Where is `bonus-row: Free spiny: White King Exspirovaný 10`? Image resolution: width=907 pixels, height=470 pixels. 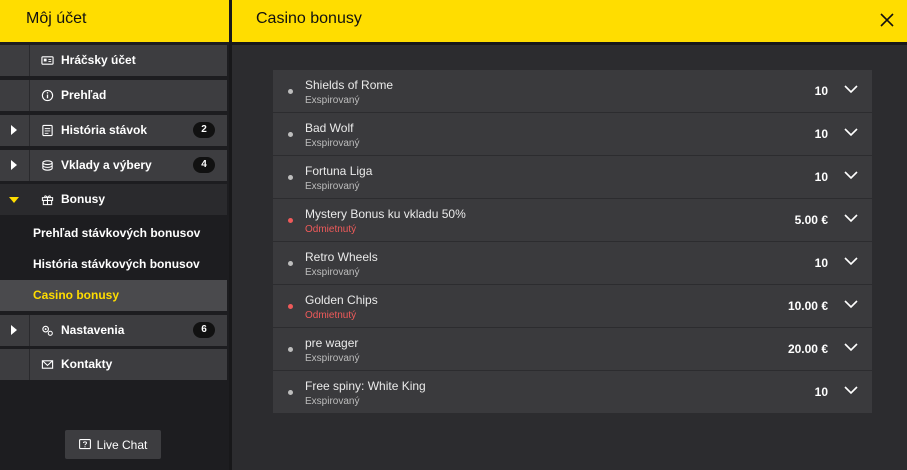
bonus-row: Free spiny: White King Exspirovaný 10 is located at coordinates (572, 392).